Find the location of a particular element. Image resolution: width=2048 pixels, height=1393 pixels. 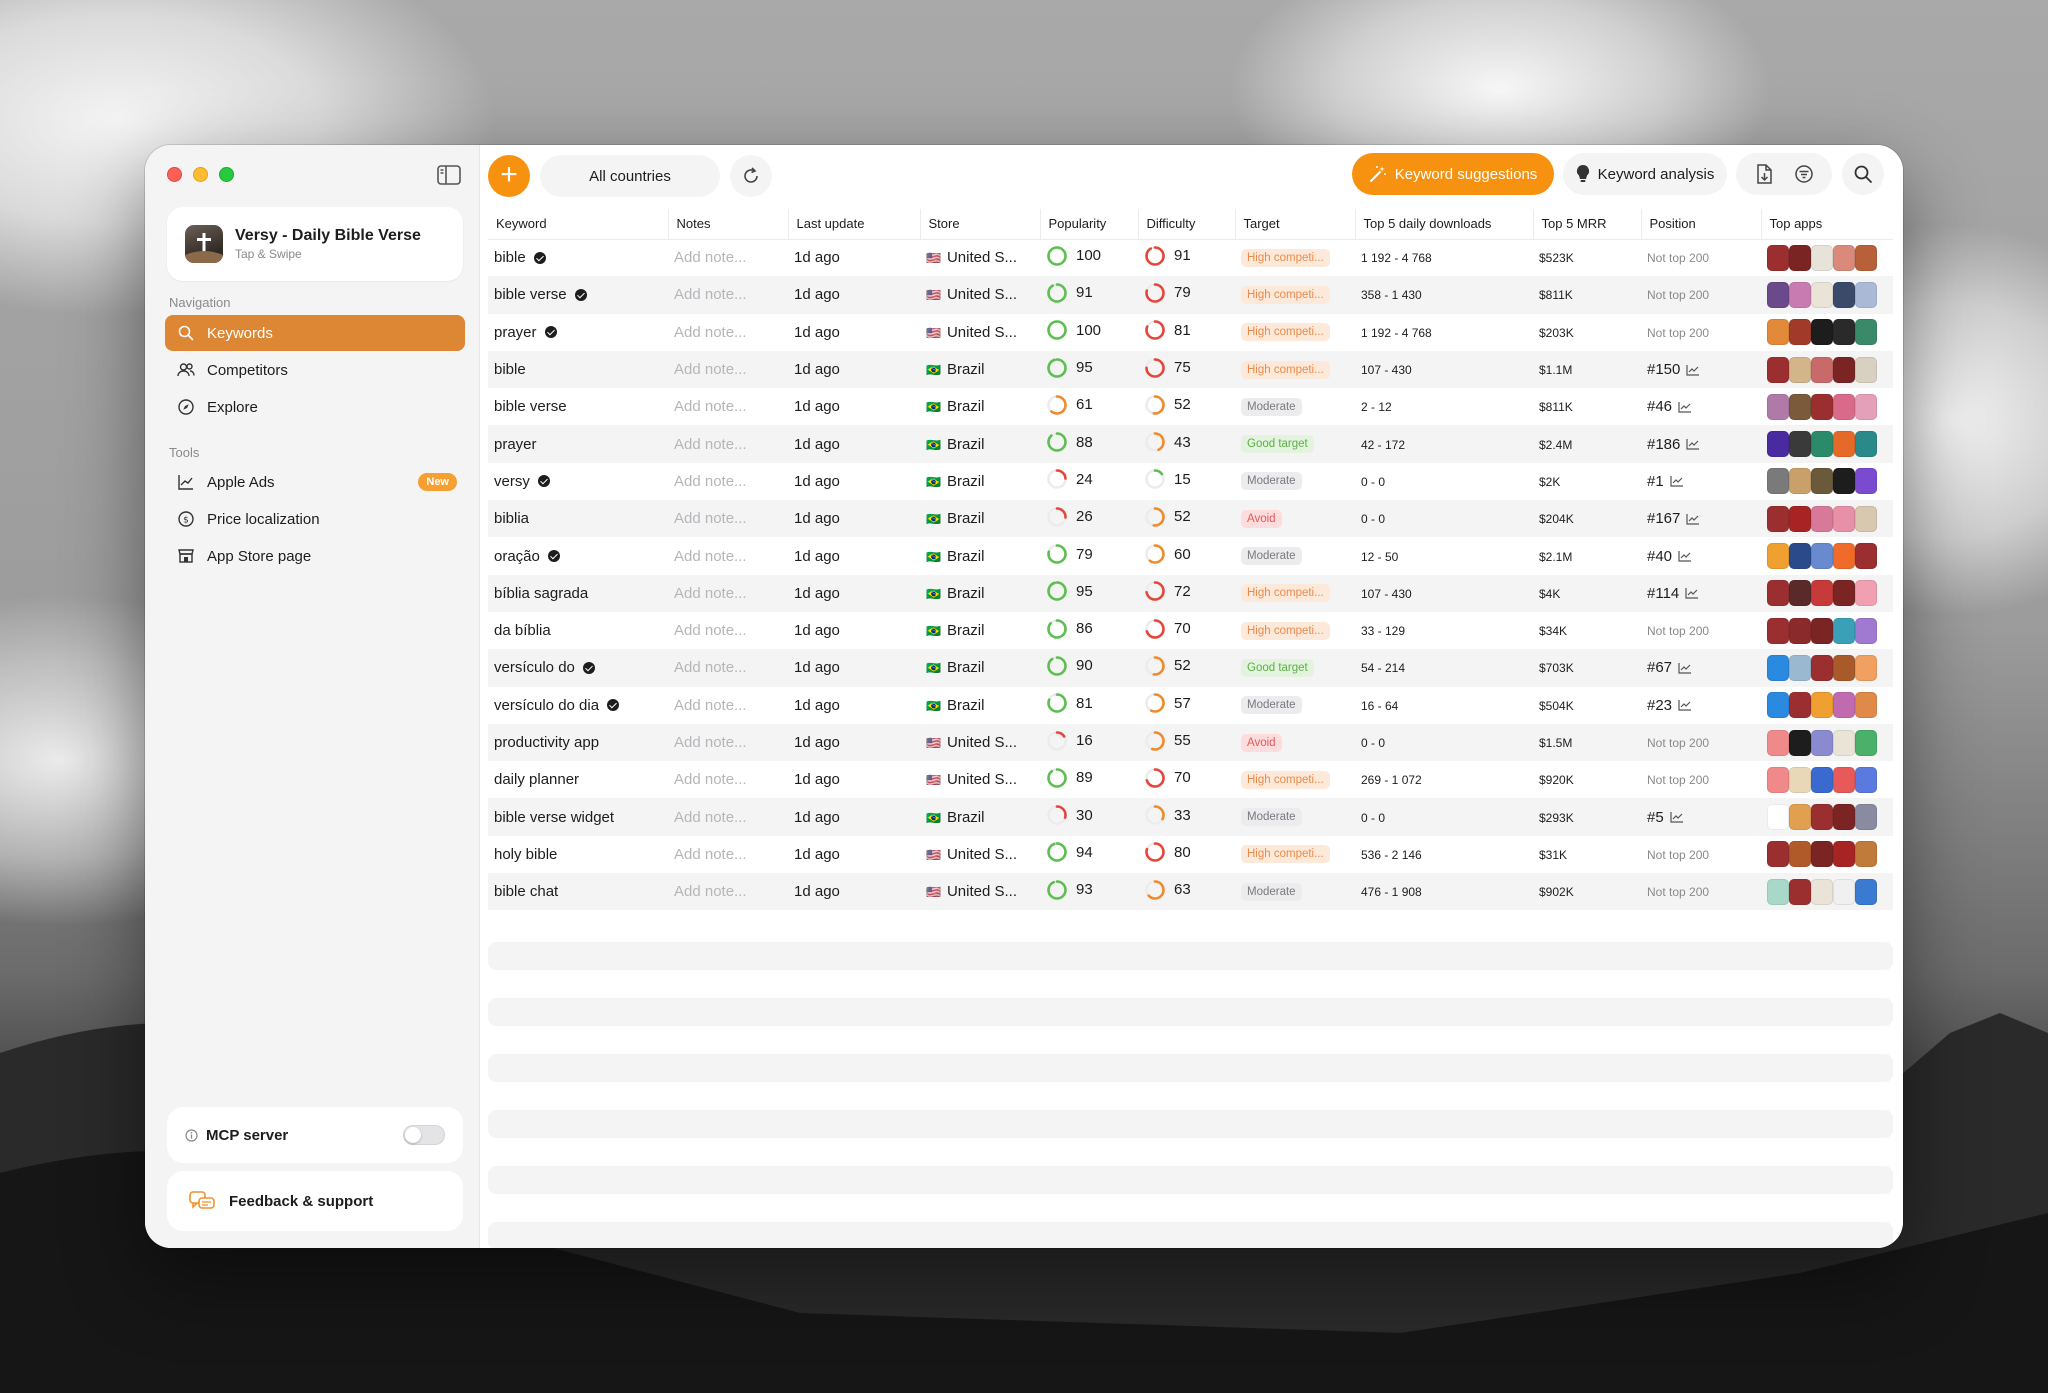

keyword-cell: versículo do dia is located at coordinates (578, 705).